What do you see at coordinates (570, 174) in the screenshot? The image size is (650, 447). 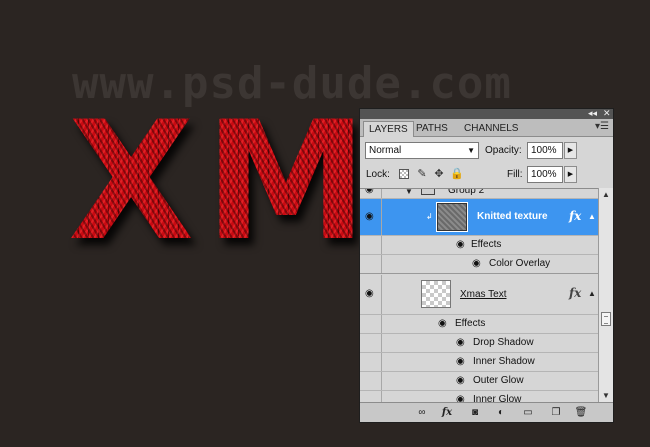 I see `fill-slider-button: ▶` at bounding box center [570, 174].